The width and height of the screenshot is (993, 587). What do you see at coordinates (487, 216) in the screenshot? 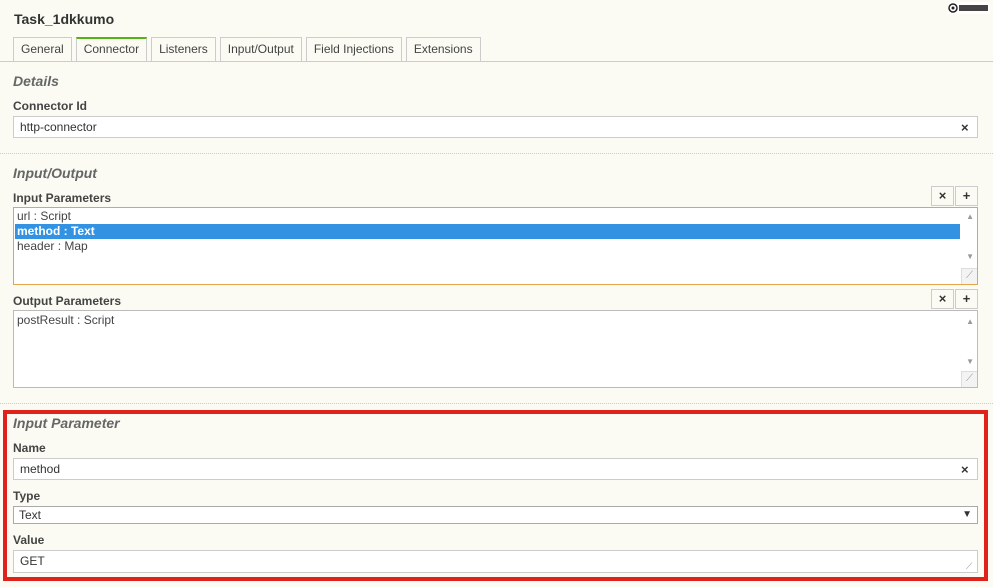
I see `list-item-url: url : Script` at bounding box center [487, 216].